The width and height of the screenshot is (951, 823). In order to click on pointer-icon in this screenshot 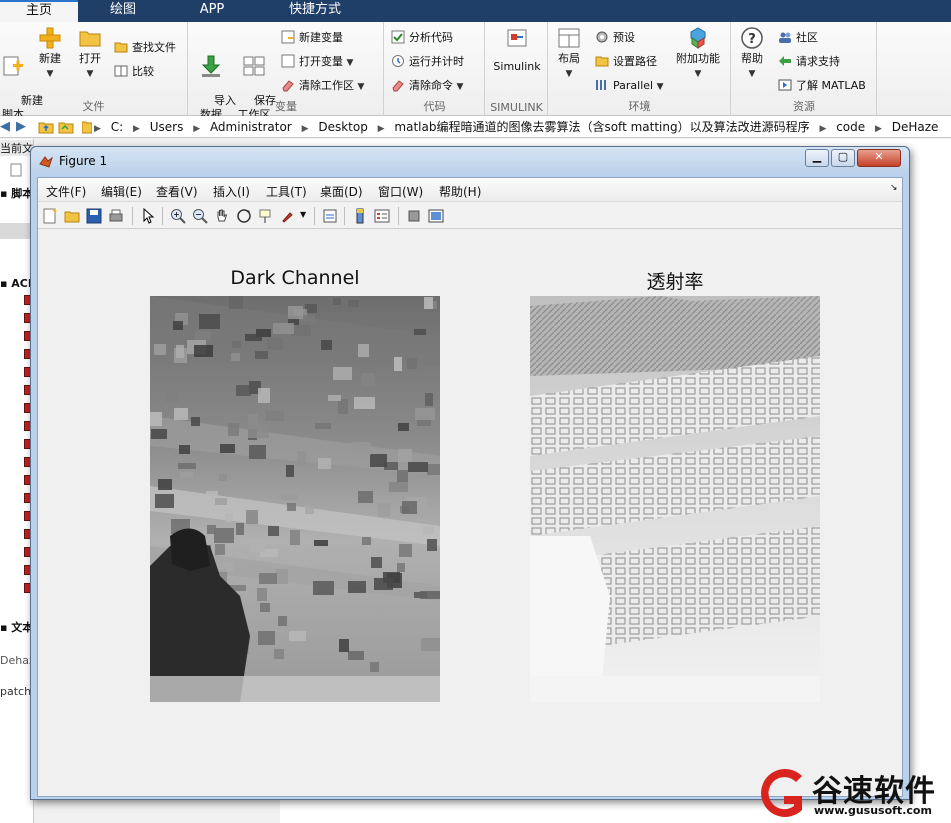, I will do `click(148, 216)`.